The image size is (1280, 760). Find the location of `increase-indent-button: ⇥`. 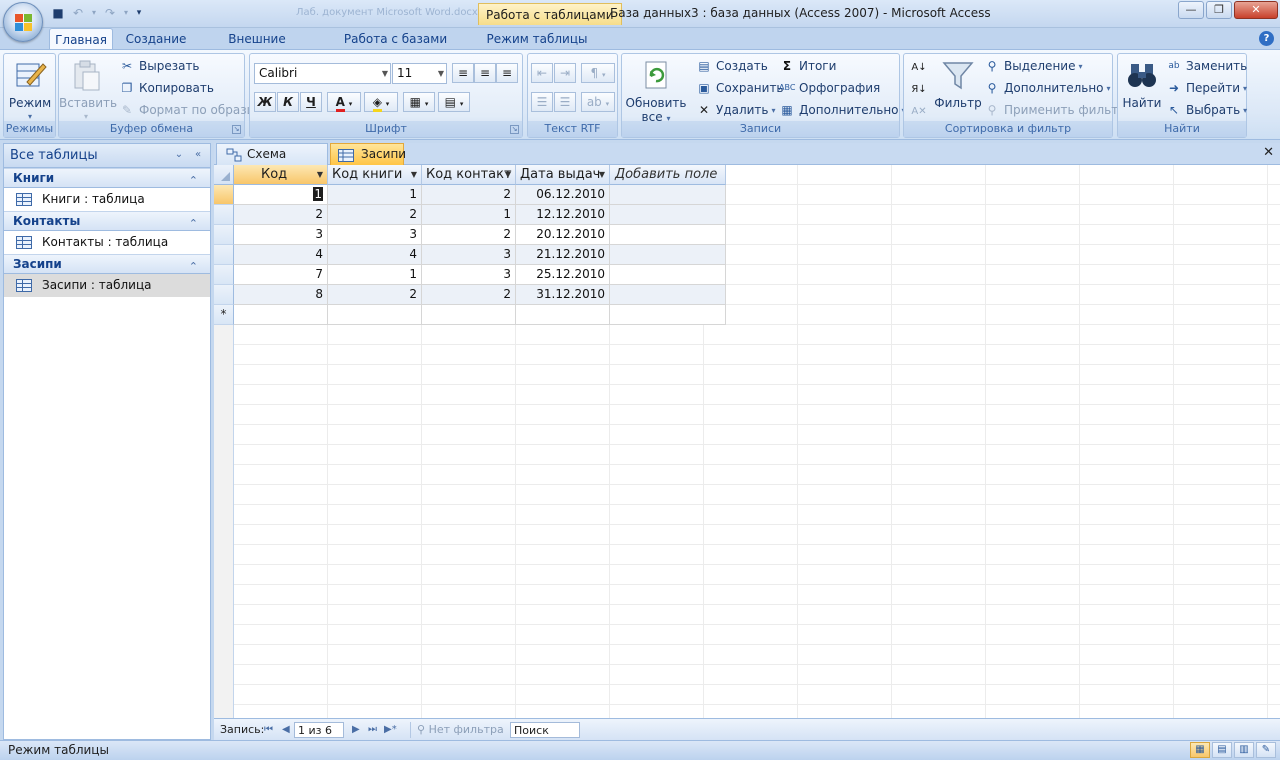

increase-indent-button: ⇥ is located at coordinates (565, 73).